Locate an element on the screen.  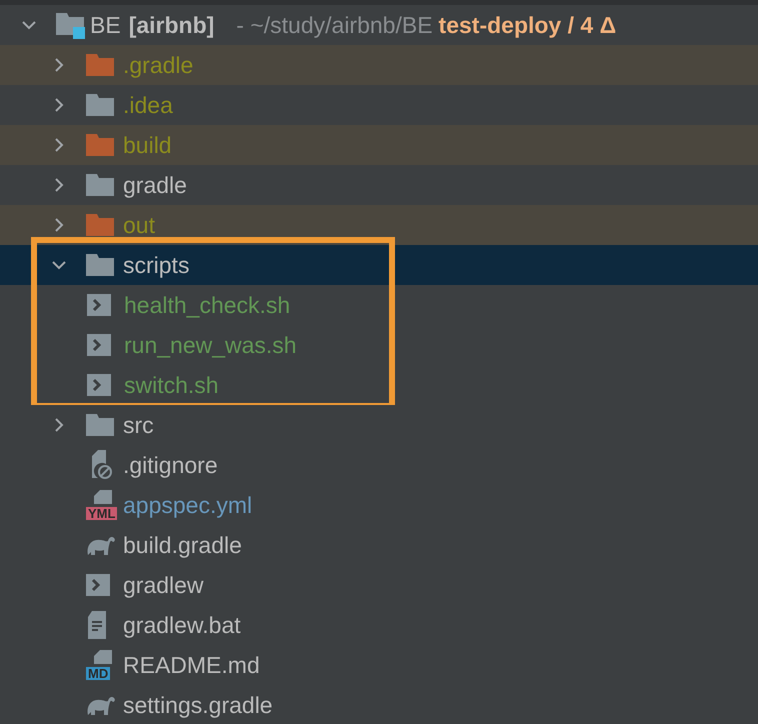
project-path: - ~/study/airbnb/BE is located at coordinates (334, 25).